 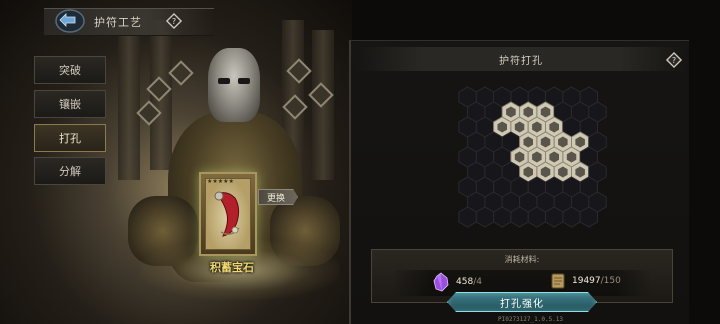 What do you see at coordinates (531, 319) in the screenshot?
I see `version-text: PI0273127_1.0.5.13` at bounding box center [531, 319].